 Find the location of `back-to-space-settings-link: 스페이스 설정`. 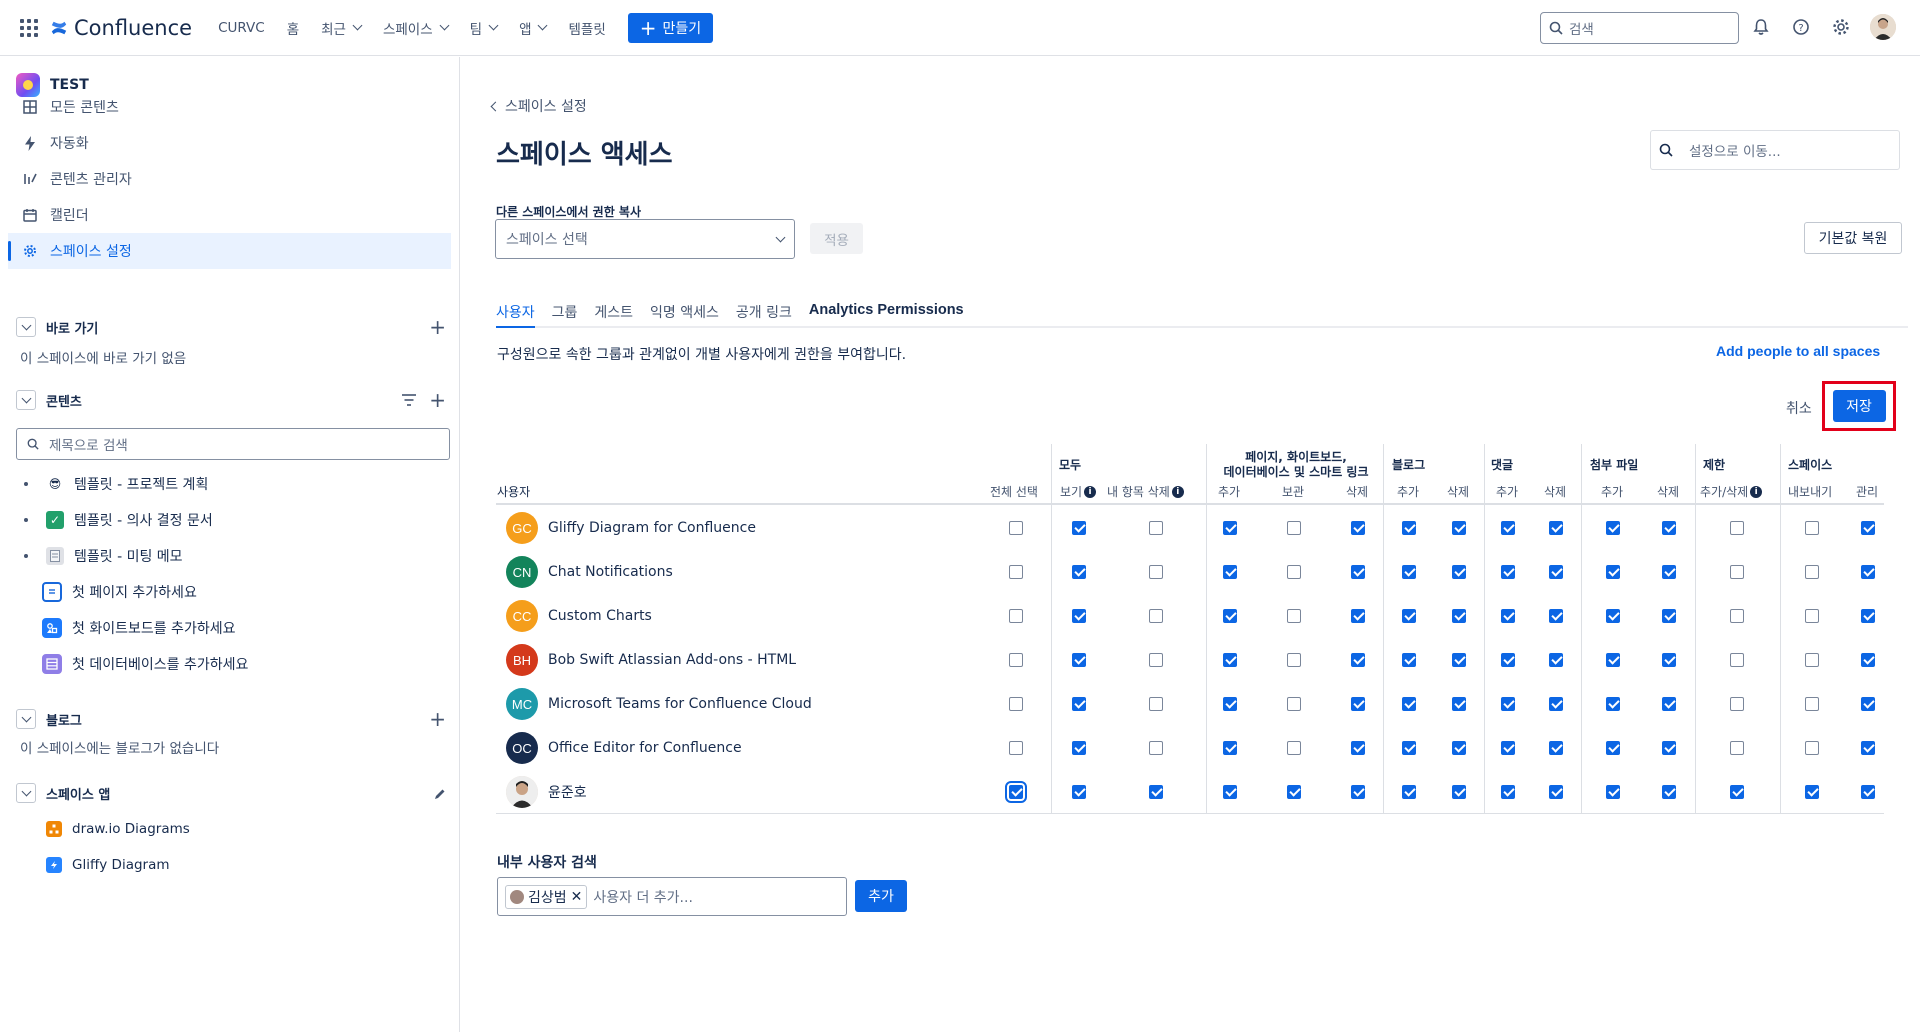

back-to-space-settings-link: 스페이스 설정 is located at coordinates (538, 106).